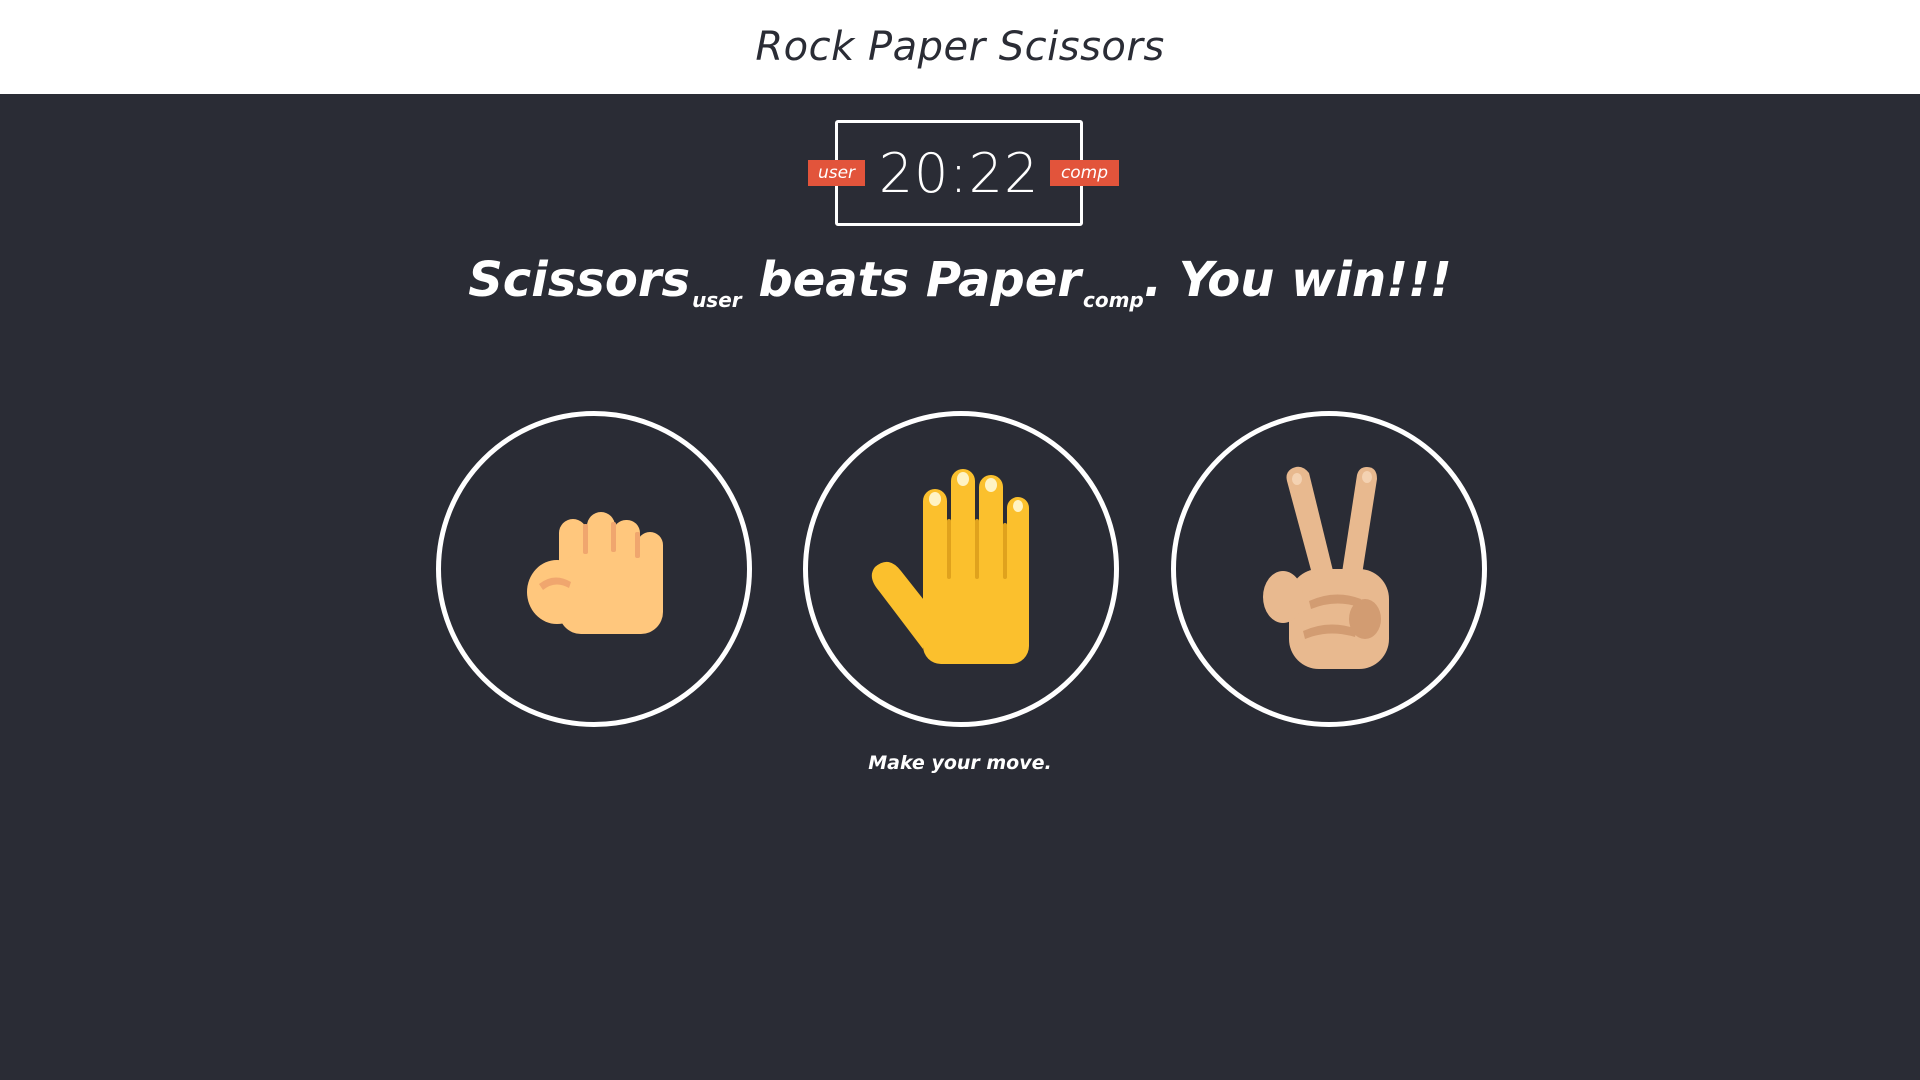 This screenshot has height=1080, width=1920. I want to click on user-score-badge: user, so click(836, 173).